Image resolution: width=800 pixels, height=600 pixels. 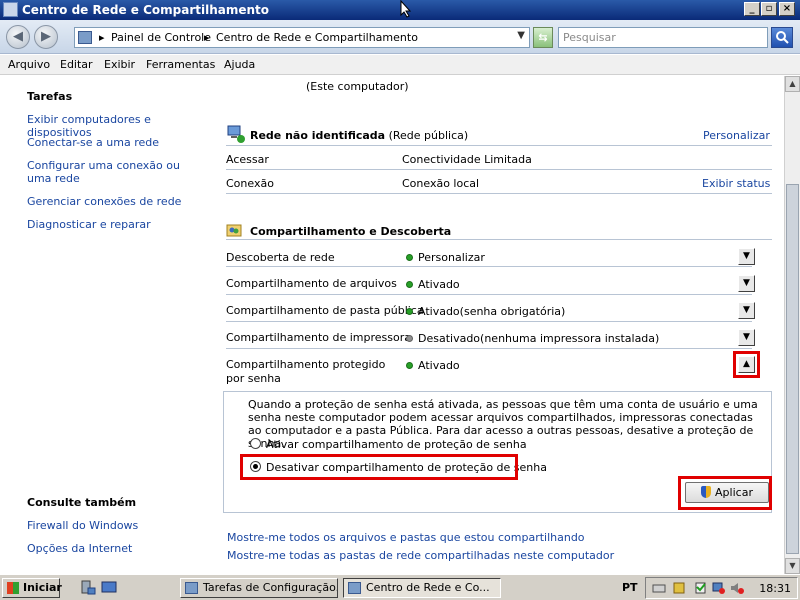 I want to click on menu-bar: Arquivo Editar Exibir Ferramentas Ajuda, so click(x=400, y=65).